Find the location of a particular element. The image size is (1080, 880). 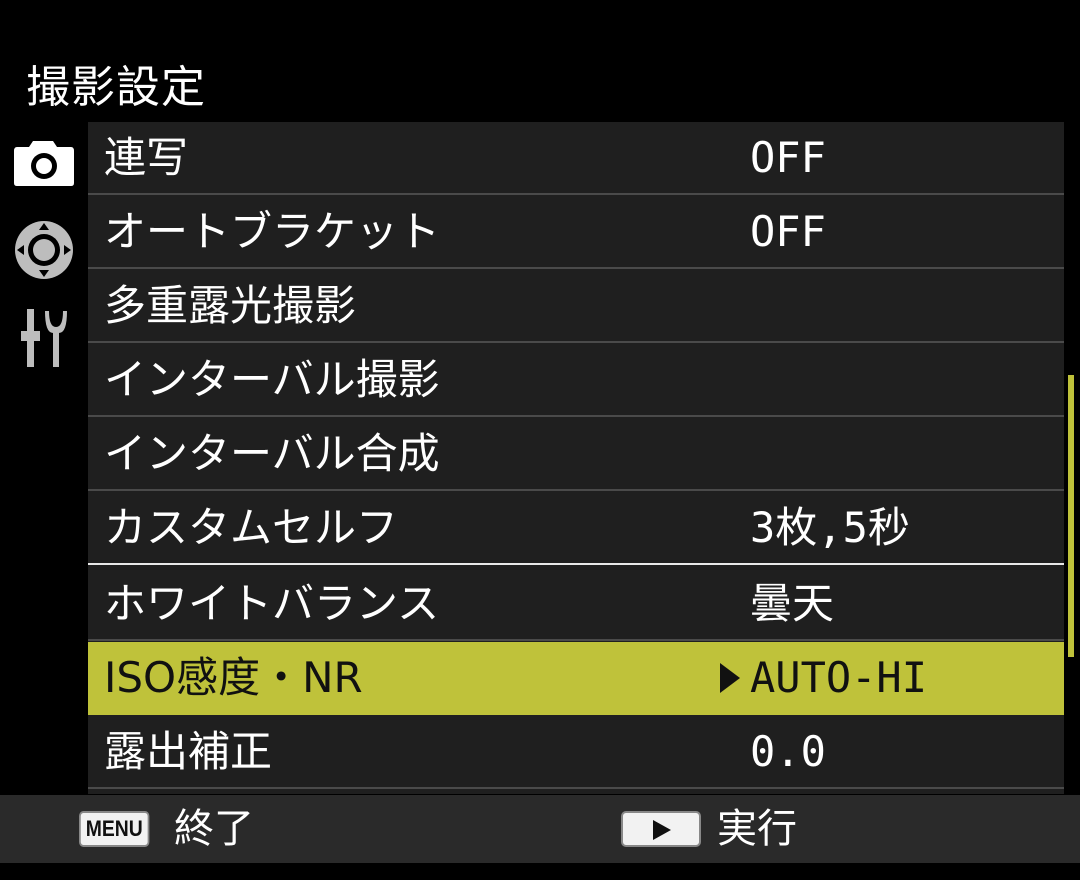

tab-setup is located at coordinates (44, 338).